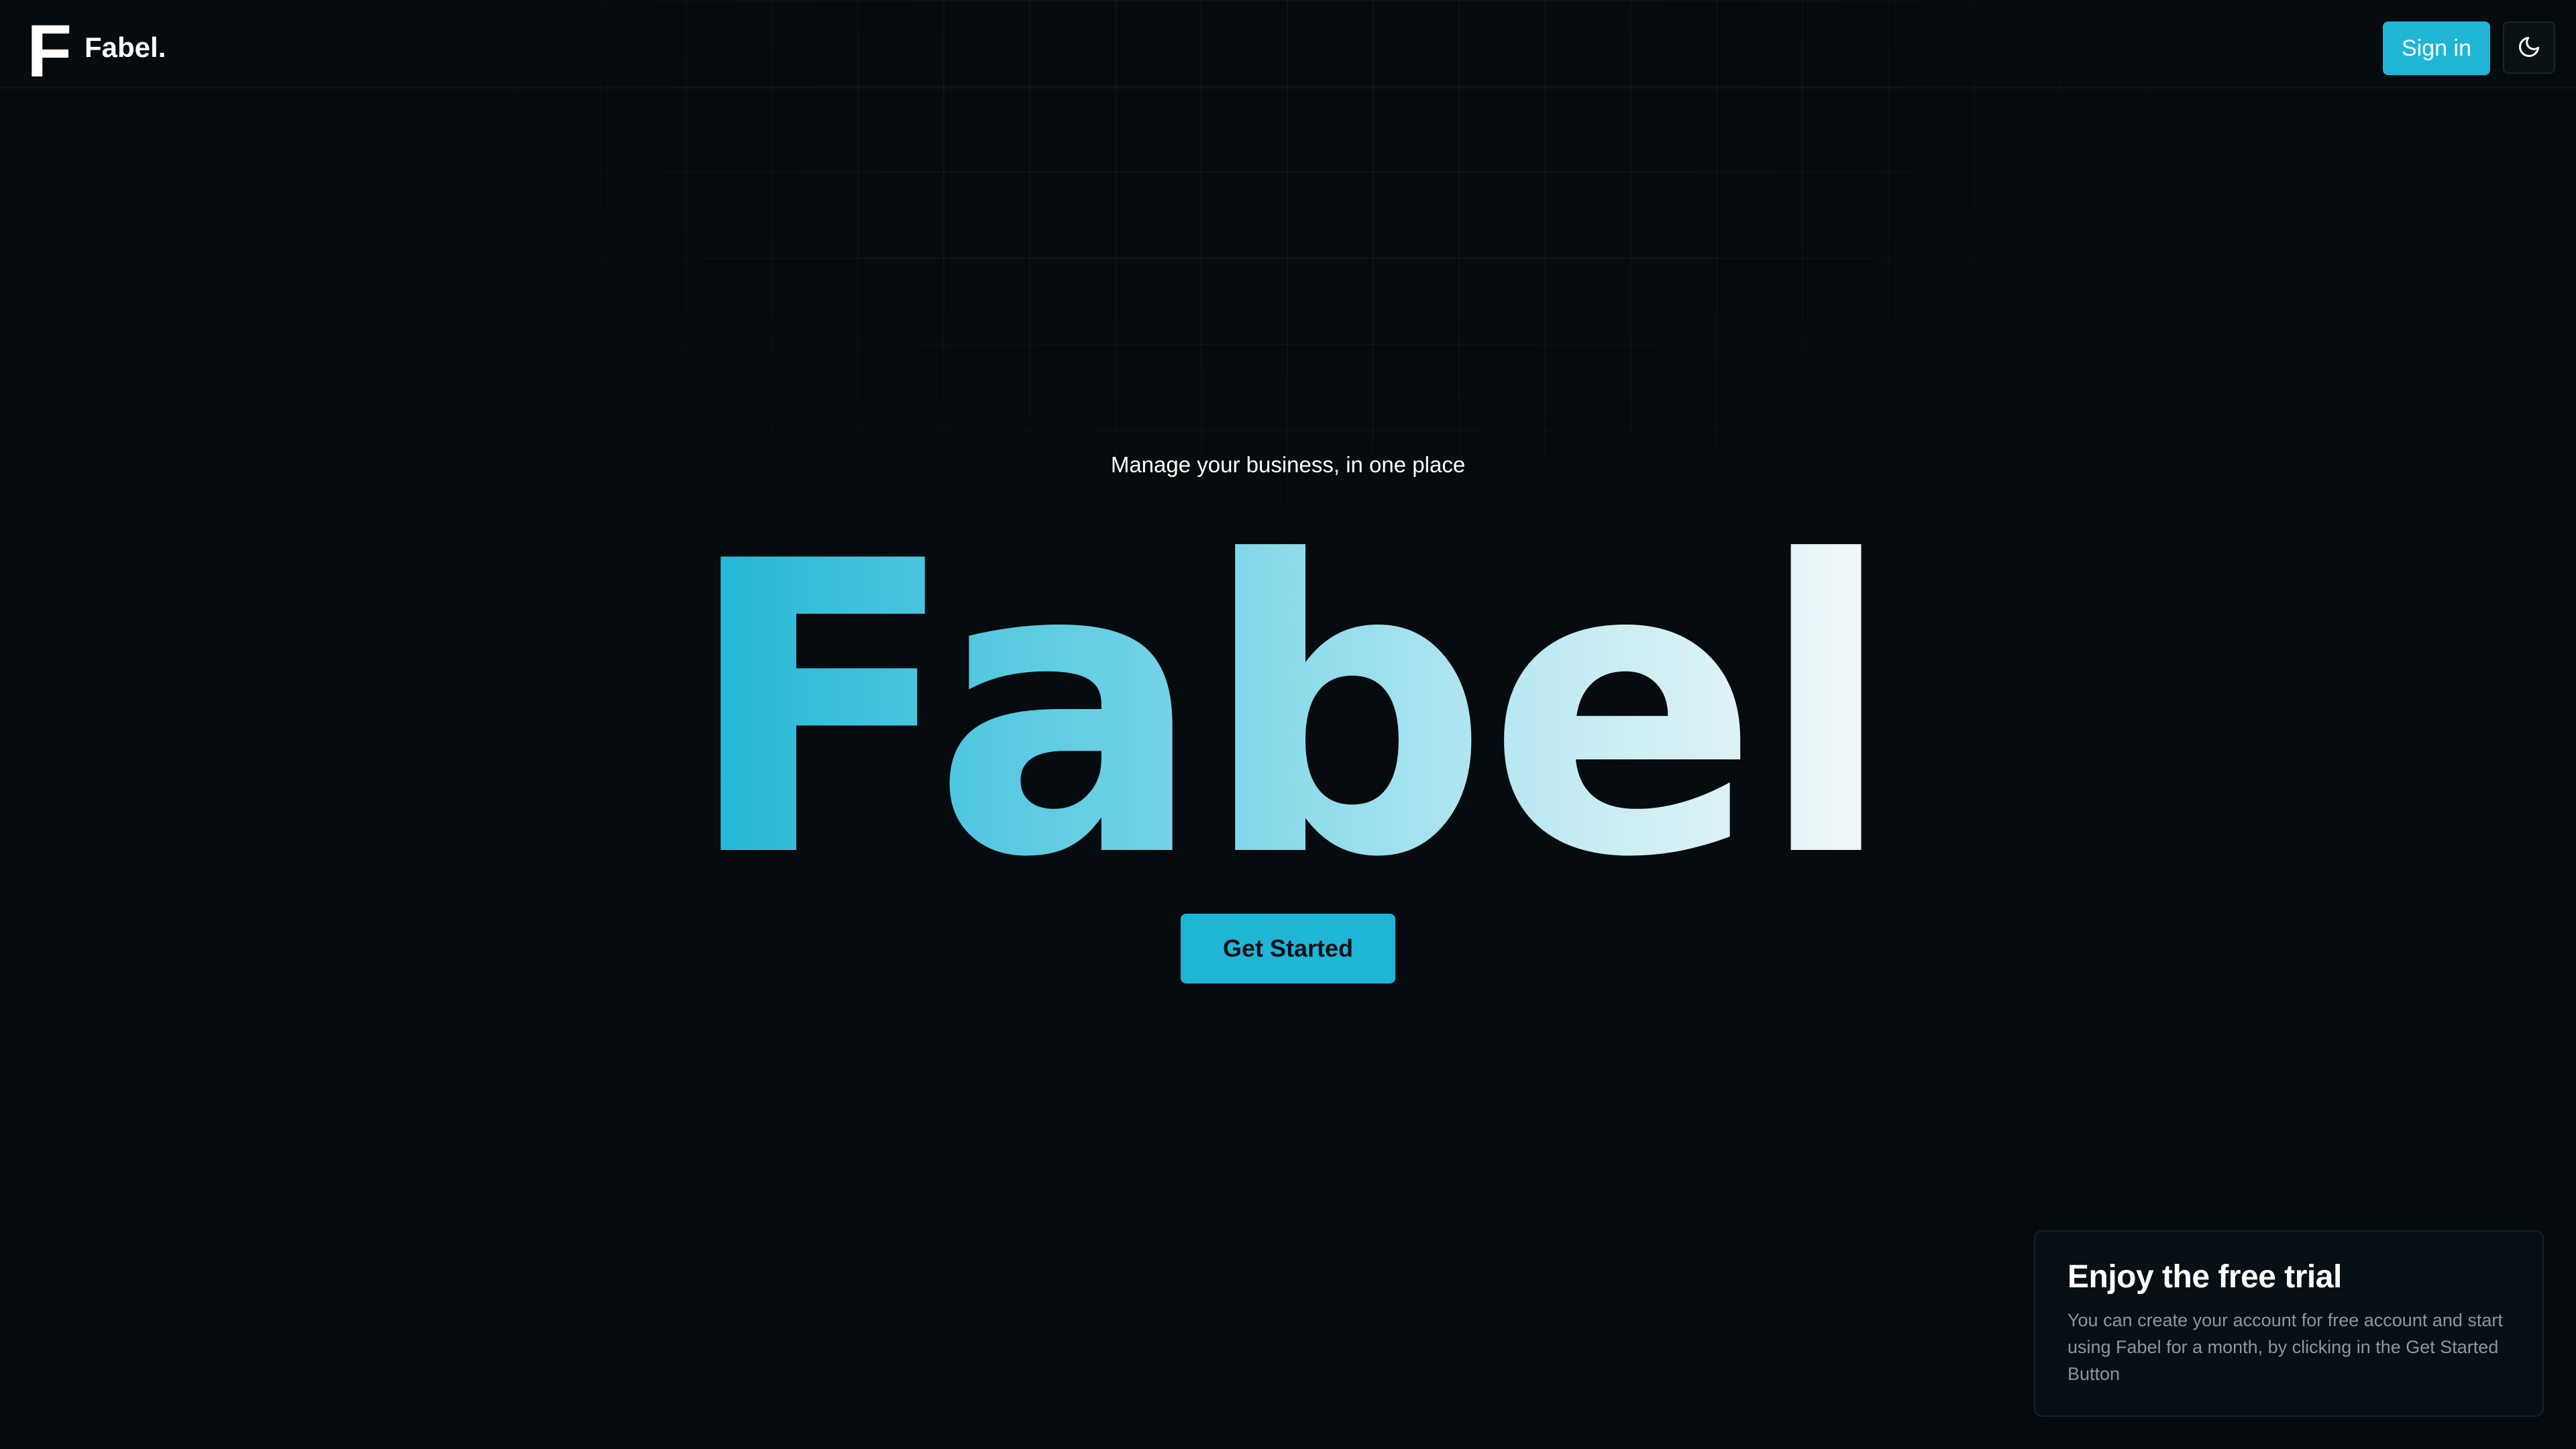  What do you see at coordinates (1288, 44) in the screenshot?
I see `top-nav: F Fabel. Sign in` at bounding box center [1288, 44].